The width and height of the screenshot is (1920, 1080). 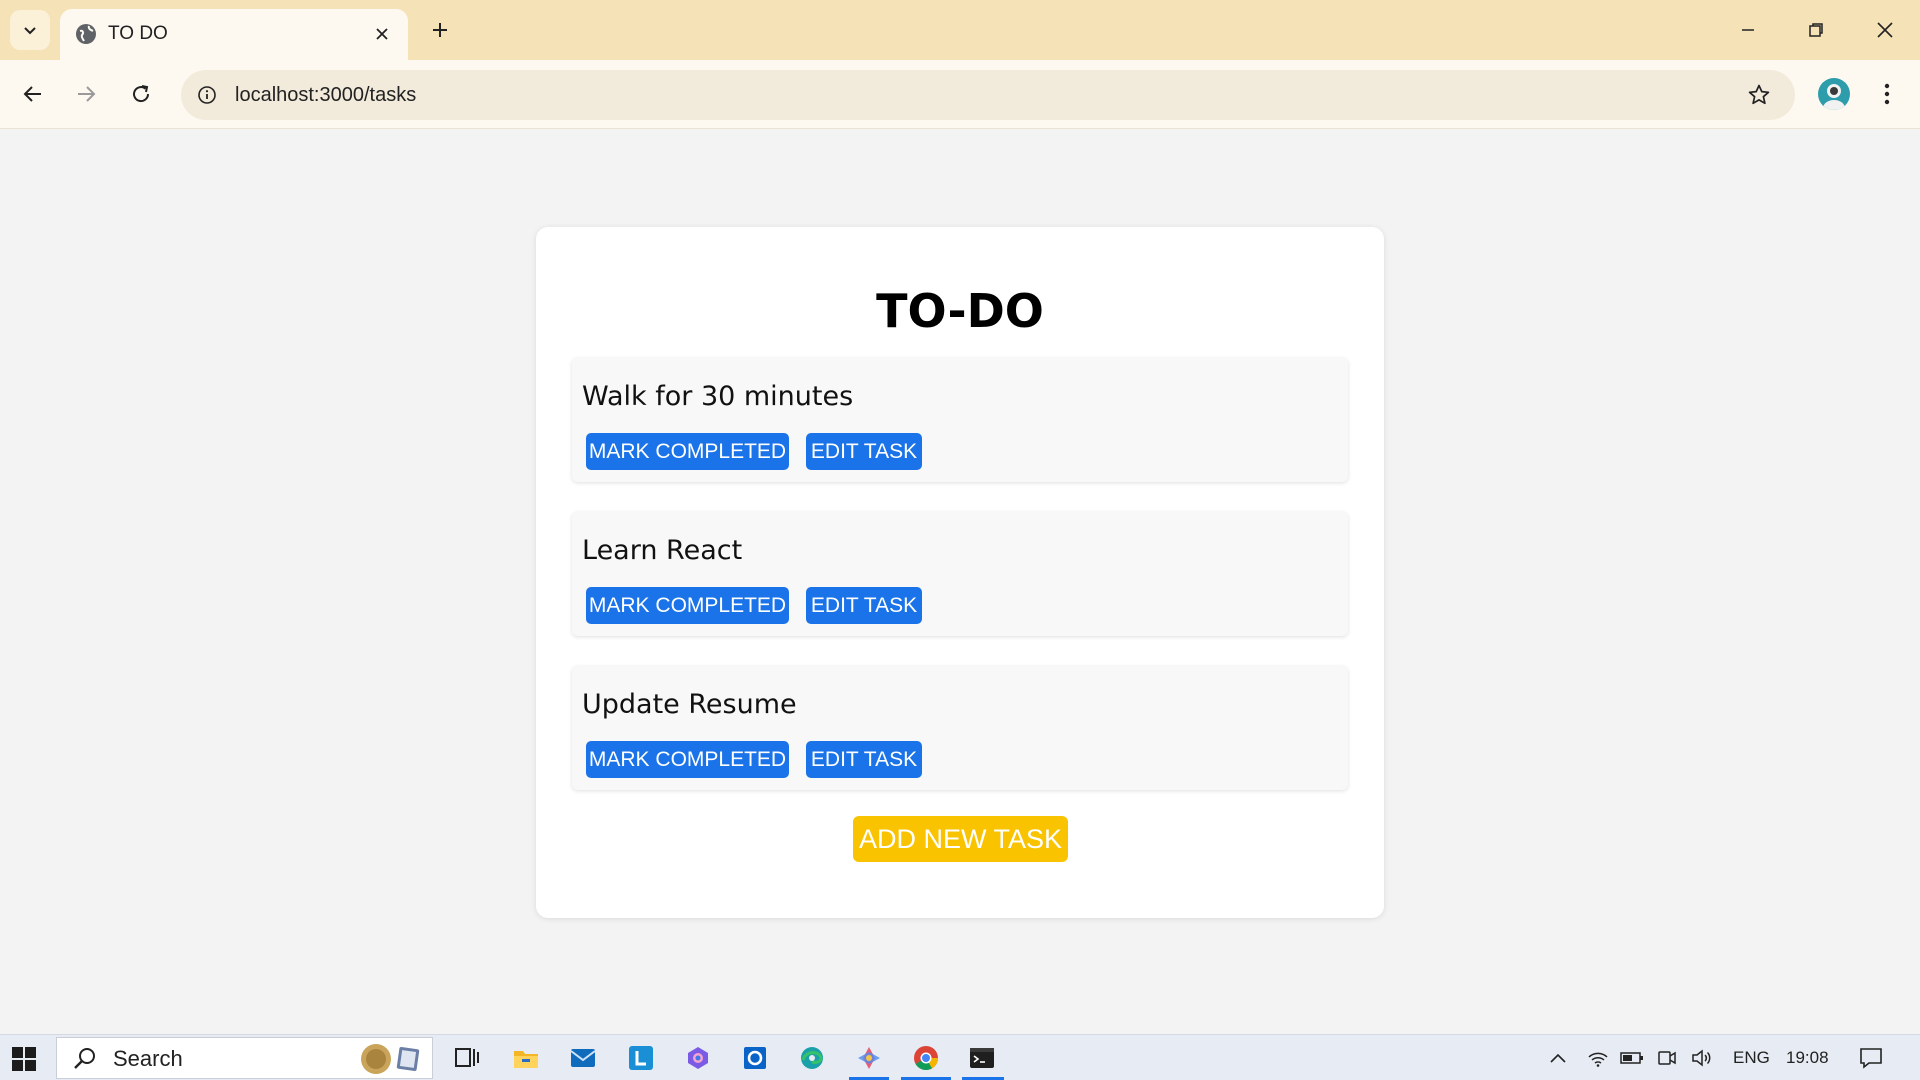 I want to click on task-view-icon, so click(x=467, y=1057).